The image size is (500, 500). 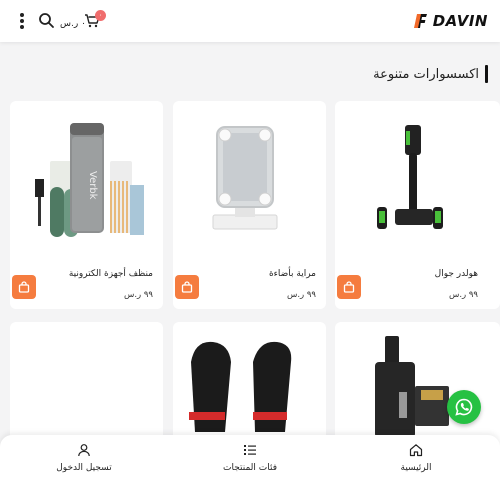 I want to click on menu-dots-icon, so click(x=22, y=21).